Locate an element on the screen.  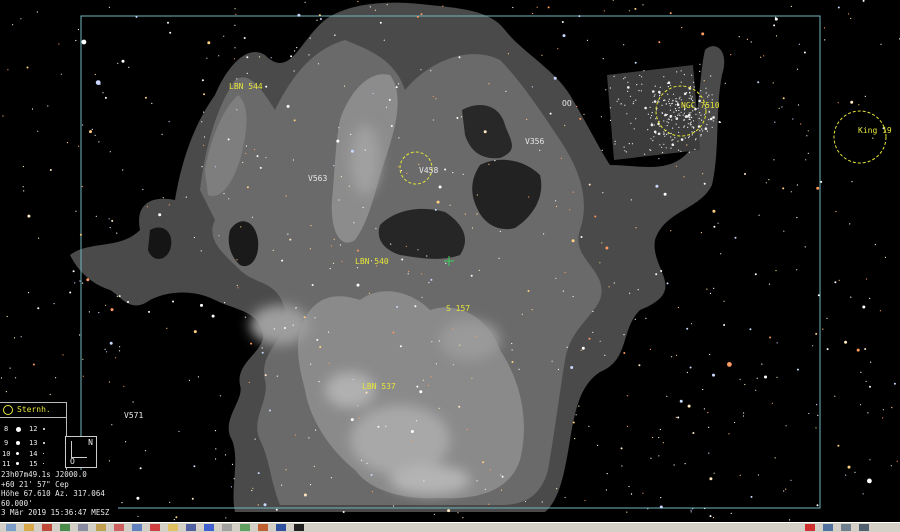
label-v458: V458 is located at coordinates (428, 170).